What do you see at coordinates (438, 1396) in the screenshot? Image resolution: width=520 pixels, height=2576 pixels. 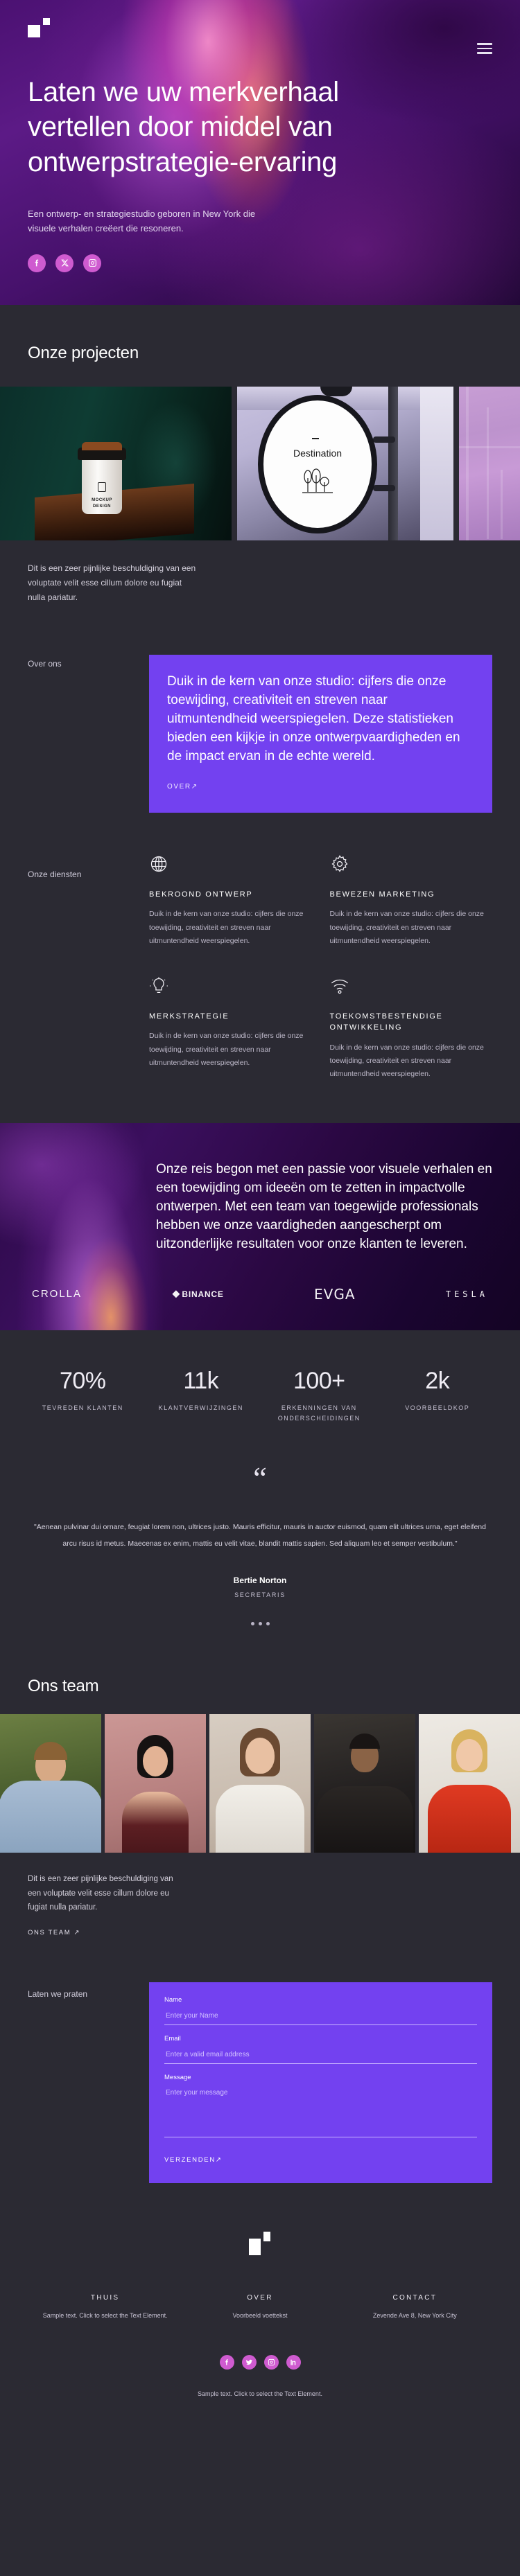 I see `stat-item: 2k VOORBEELDKOP` at bounding box center [438, 1396].